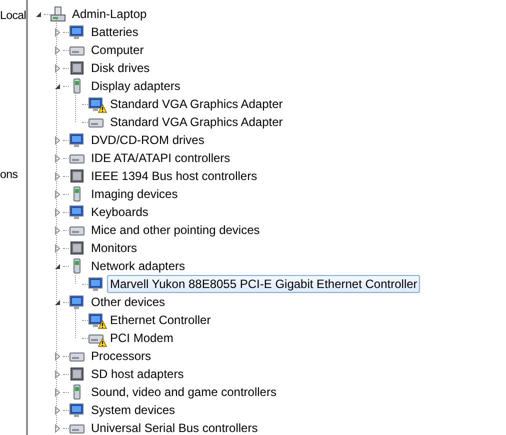 The height and width of the screenshot is (435, 506). Describe the element at coordinates (161, 158) in the screenshot. I see `tree-item: IDE ATA/ATAPI controllers` at that location.